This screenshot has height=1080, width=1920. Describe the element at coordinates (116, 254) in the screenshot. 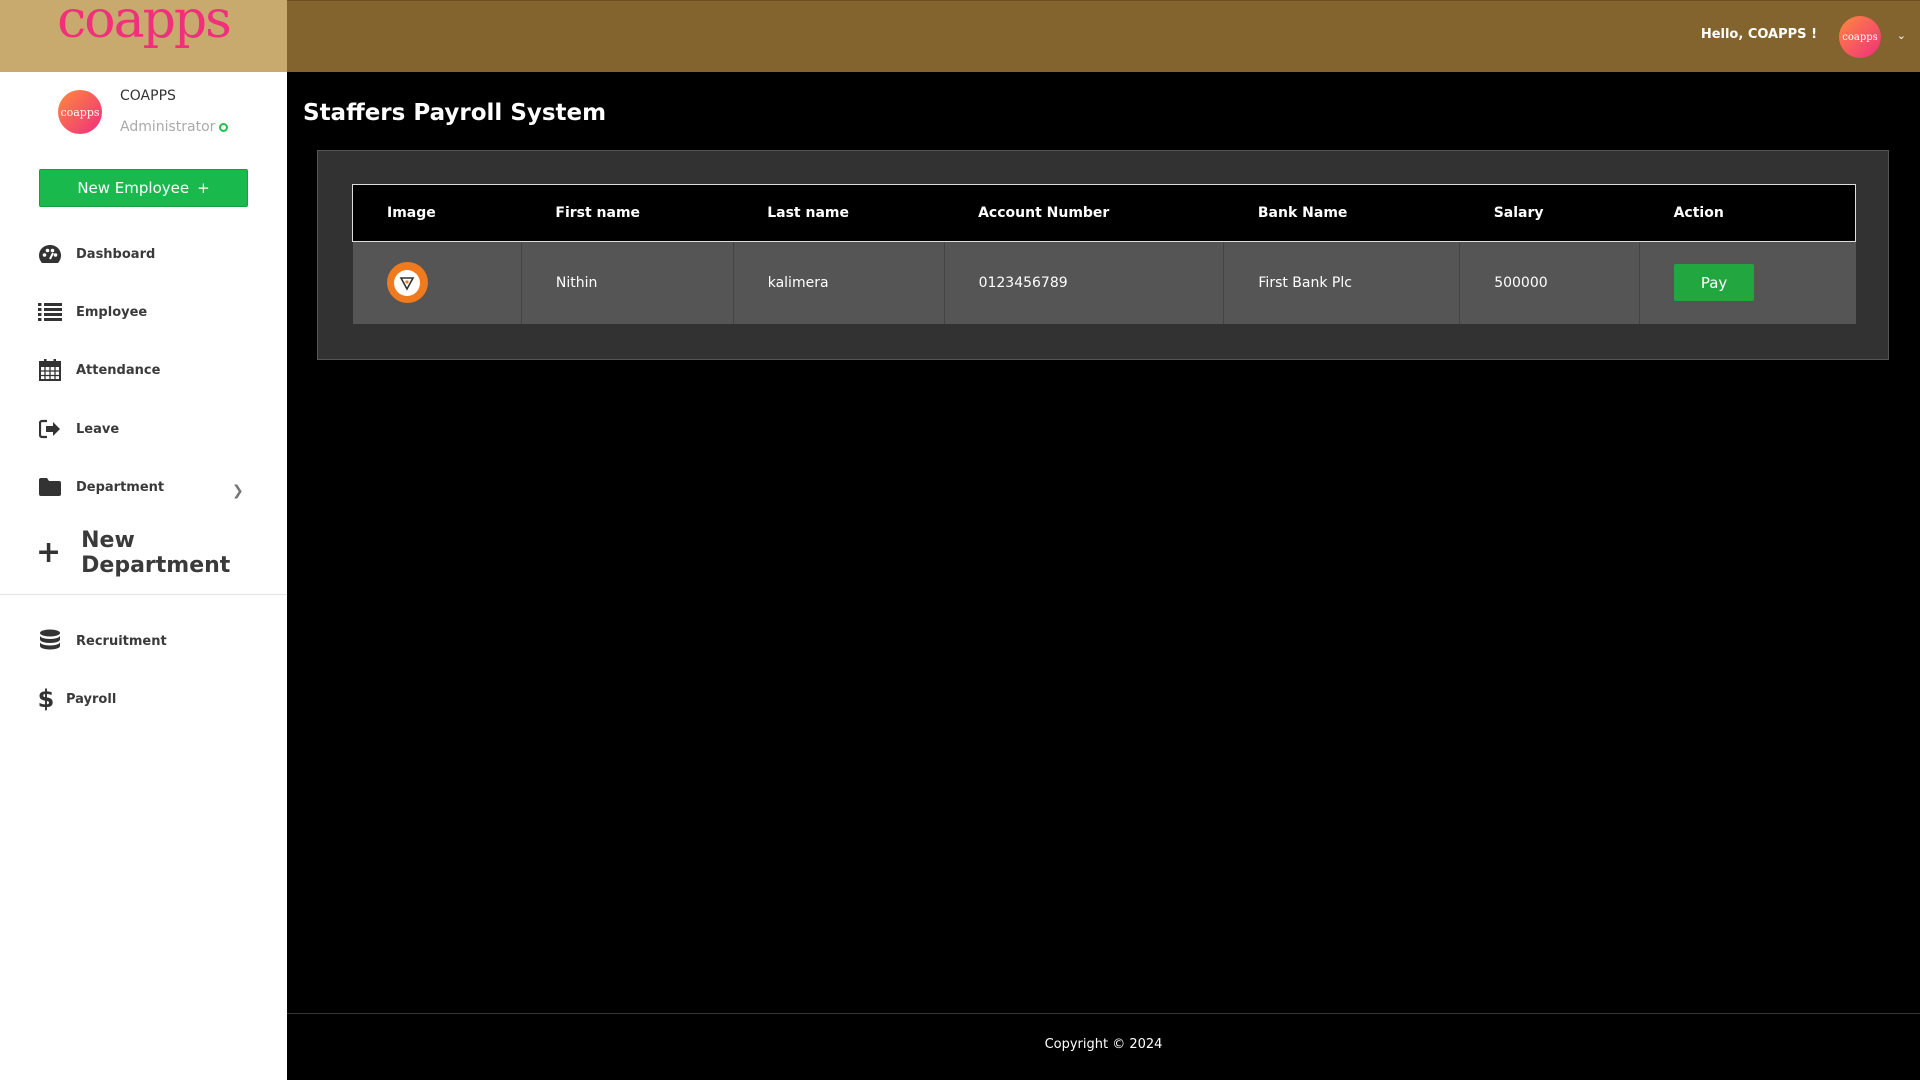

I see `sidebar-item-label: Dashboard` at that location.